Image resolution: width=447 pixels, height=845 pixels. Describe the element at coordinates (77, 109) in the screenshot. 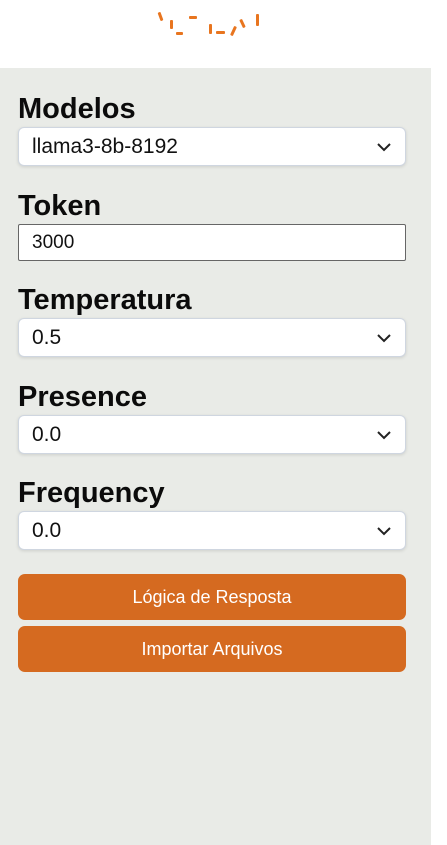

I see `modelos-label: Modelos` at that location.